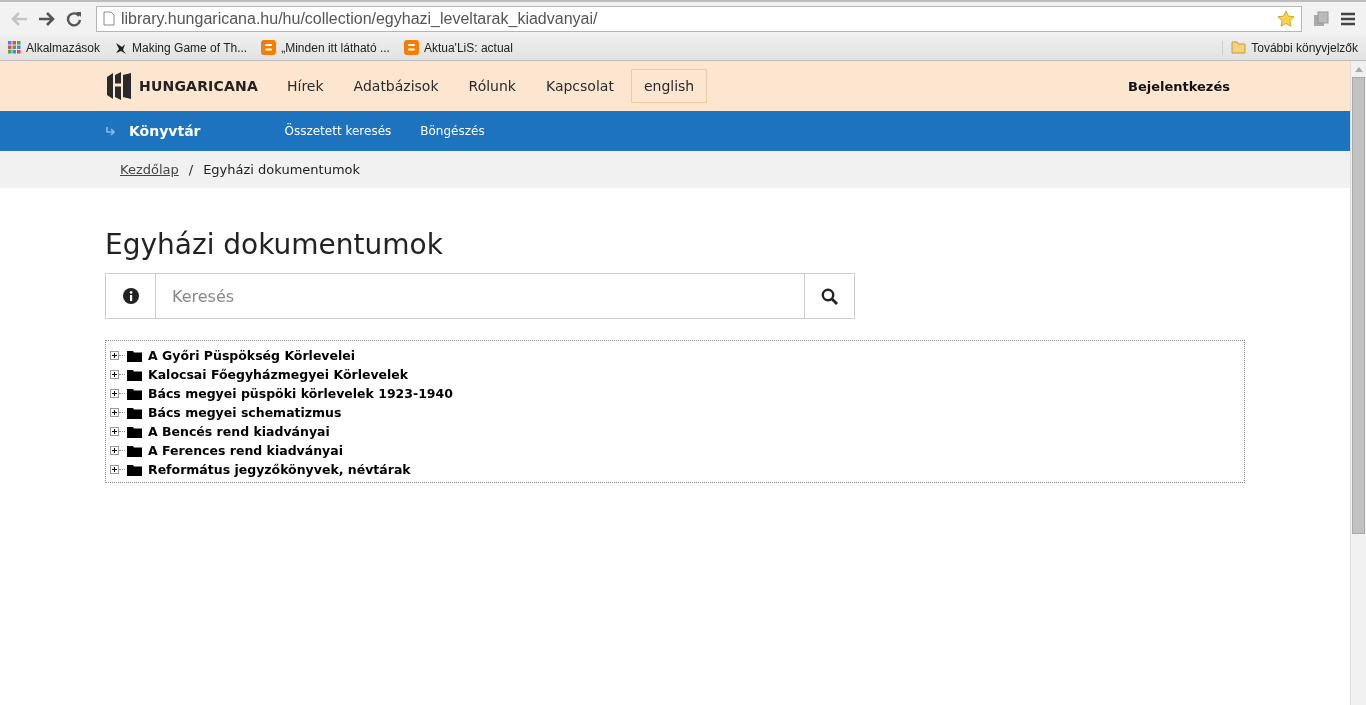 This screenshot has height=705, width=1366. Describe the element at coordinates (252, 355) in the screenshot. I see `tree-item: A Győri Püspökség Körlevelei` at that location.